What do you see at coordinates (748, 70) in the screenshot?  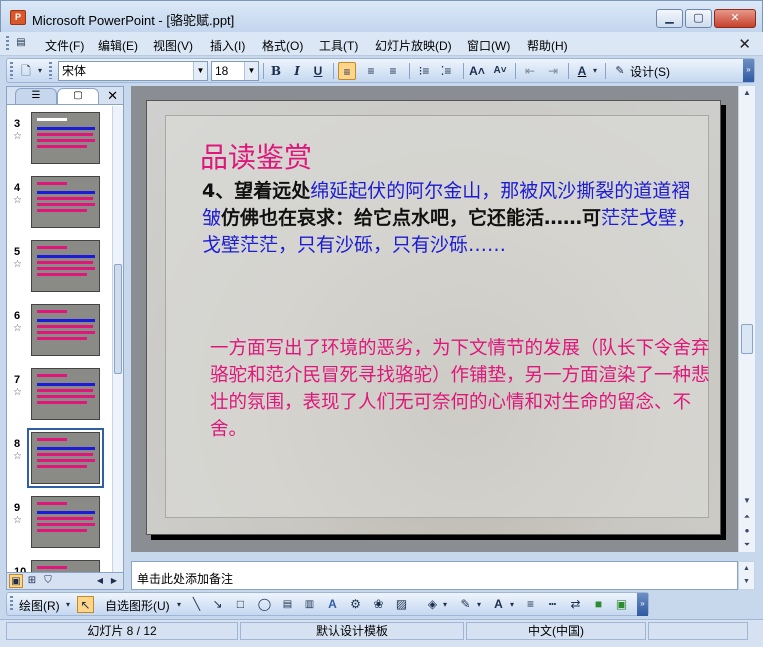 I see `toolbar-overflow-icon: »` at bounding box center [748, 70].